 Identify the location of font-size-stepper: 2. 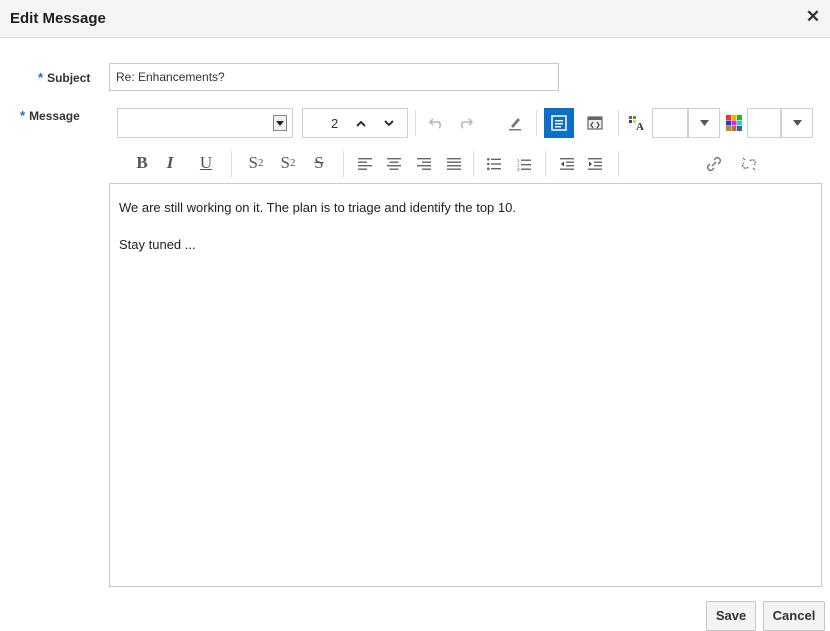
(355, 123).